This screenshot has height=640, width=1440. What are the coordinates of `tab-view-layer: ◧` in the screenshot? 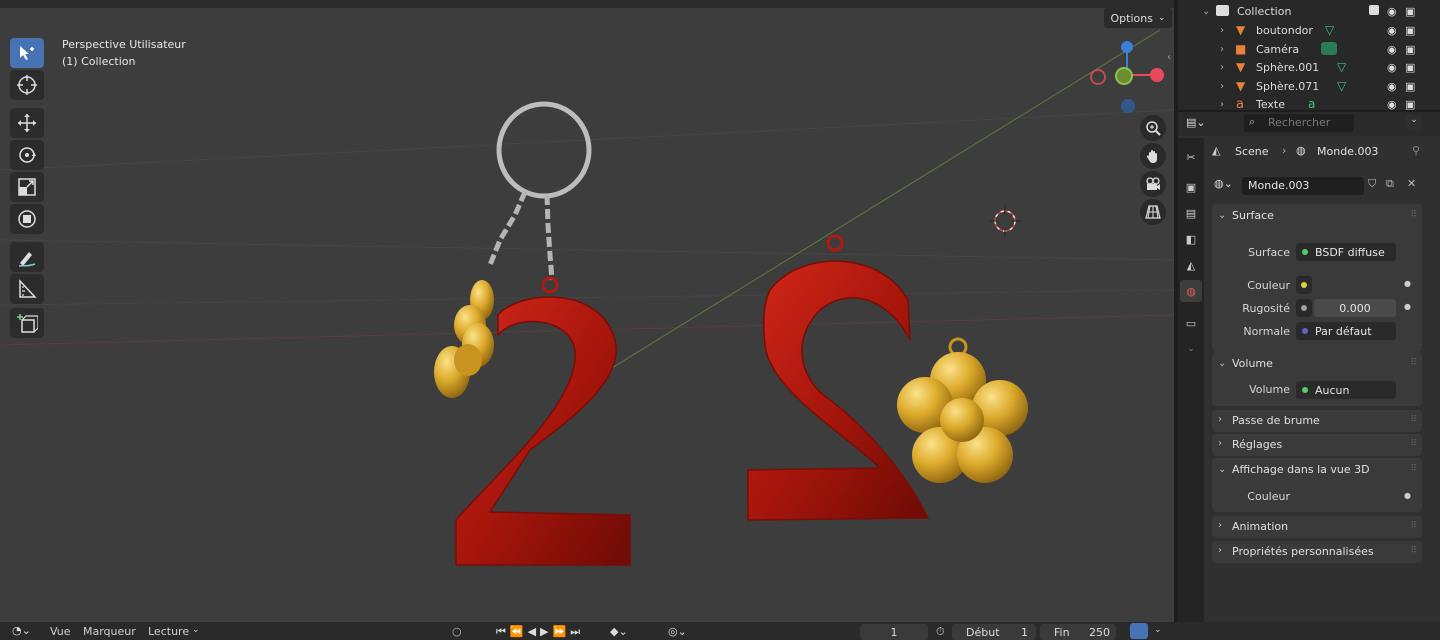 It's located at (1191, 239).